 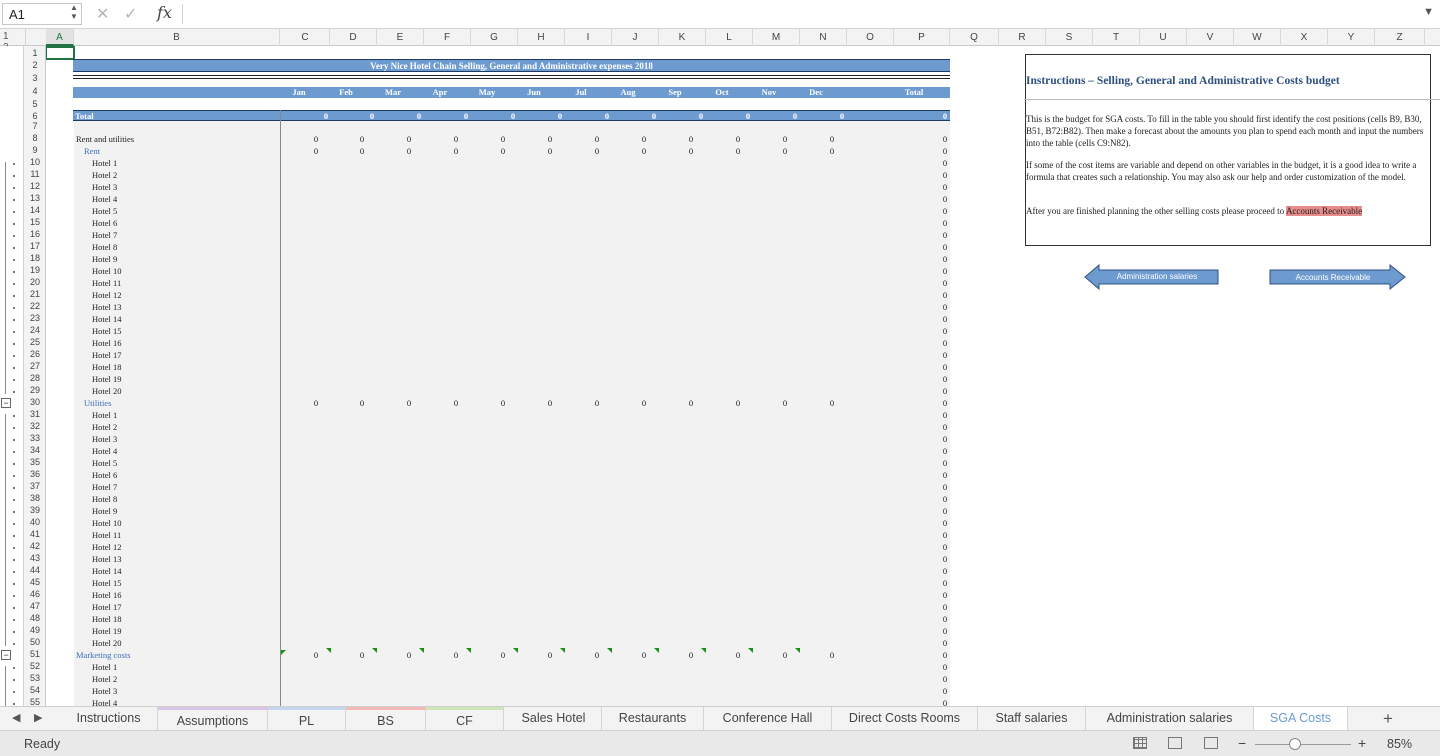 What do you see at coordinates (35, 630) in the screenshot?
I see `row-header-49: 49` at bounding box center [35, 630].